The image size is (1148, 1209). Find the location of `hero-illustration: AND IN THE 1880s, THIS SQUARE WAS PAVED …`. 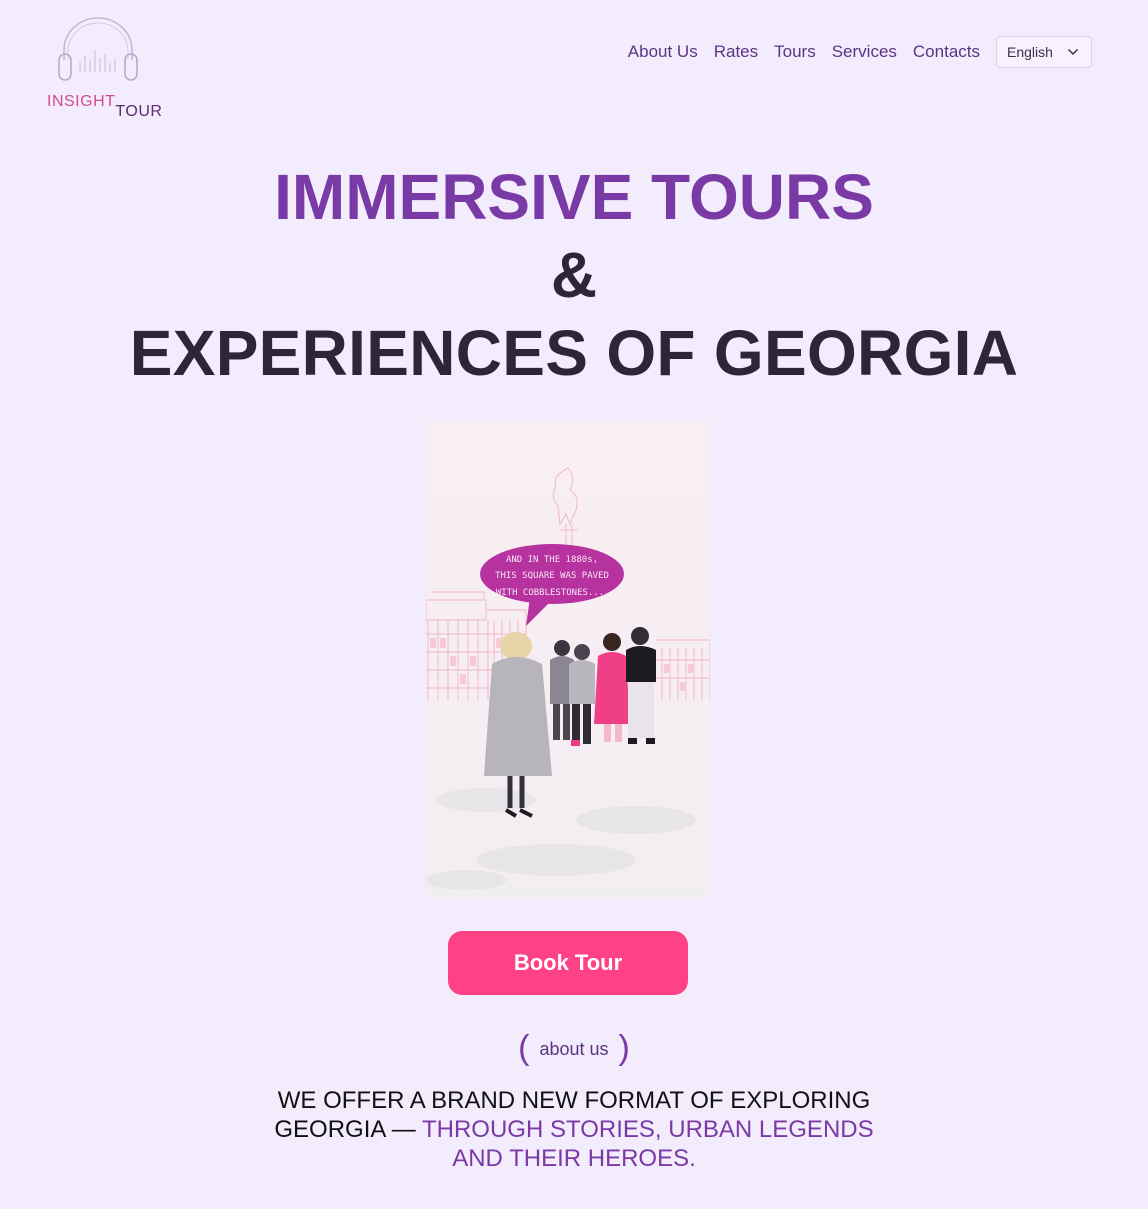

hero-illustration: AND IN THE 1880s, THIS SQUARE WAS PAVED … is located at coordinates (568, 659).